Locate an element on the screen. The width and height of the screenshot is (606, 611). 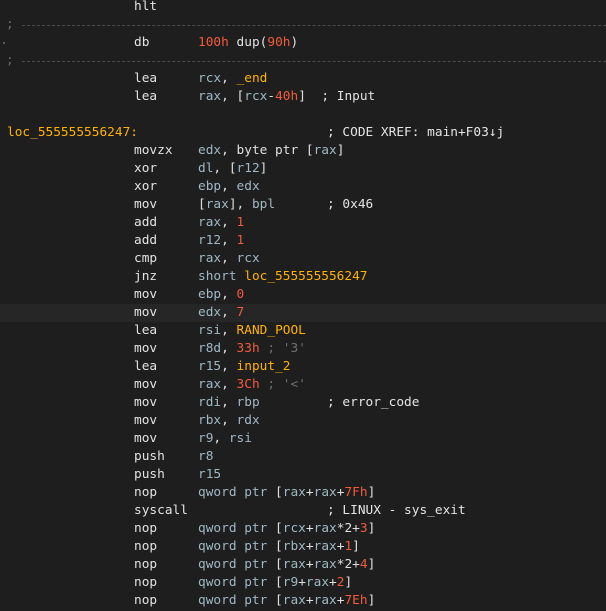
mnemonic: cmp is located at coordinates (145, 259).